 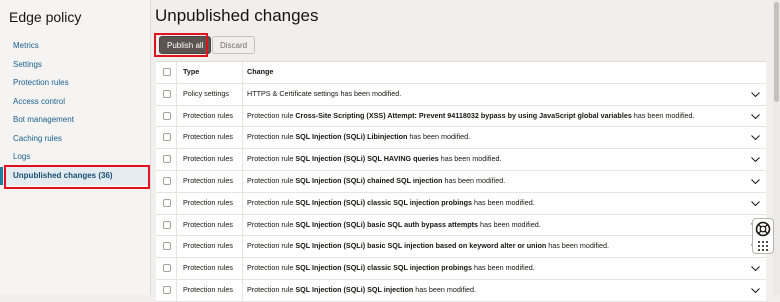 I want to click on sidebar-item-logs: Logs, so click(x=75, y=157).